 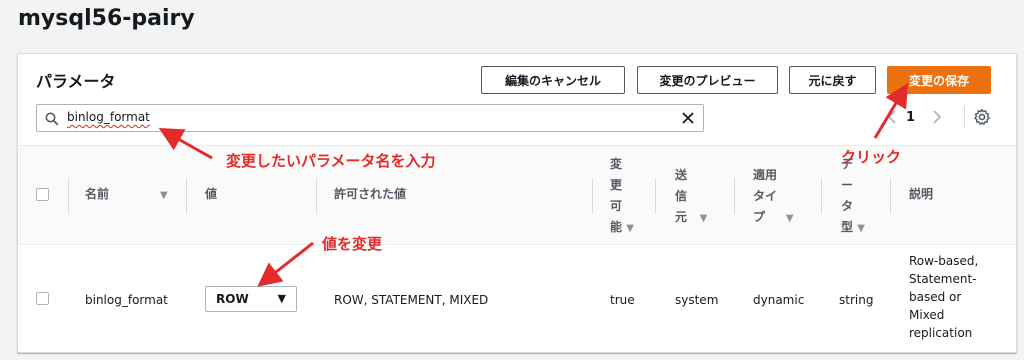 What do you see at coordinates (331, 161) in the screenshot?
I see `annotation-search-note: 変更したいパラメータ名を入力` at bounding box center [331, 161].